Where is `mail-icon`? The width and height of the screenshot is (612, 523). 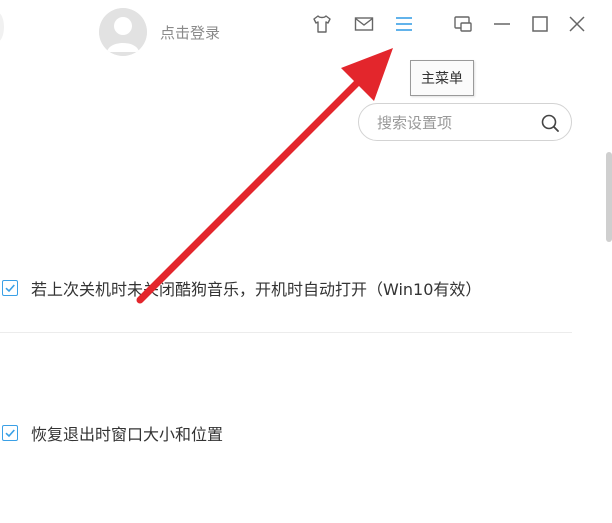 mail-icon is located at coordinates (364, 24).